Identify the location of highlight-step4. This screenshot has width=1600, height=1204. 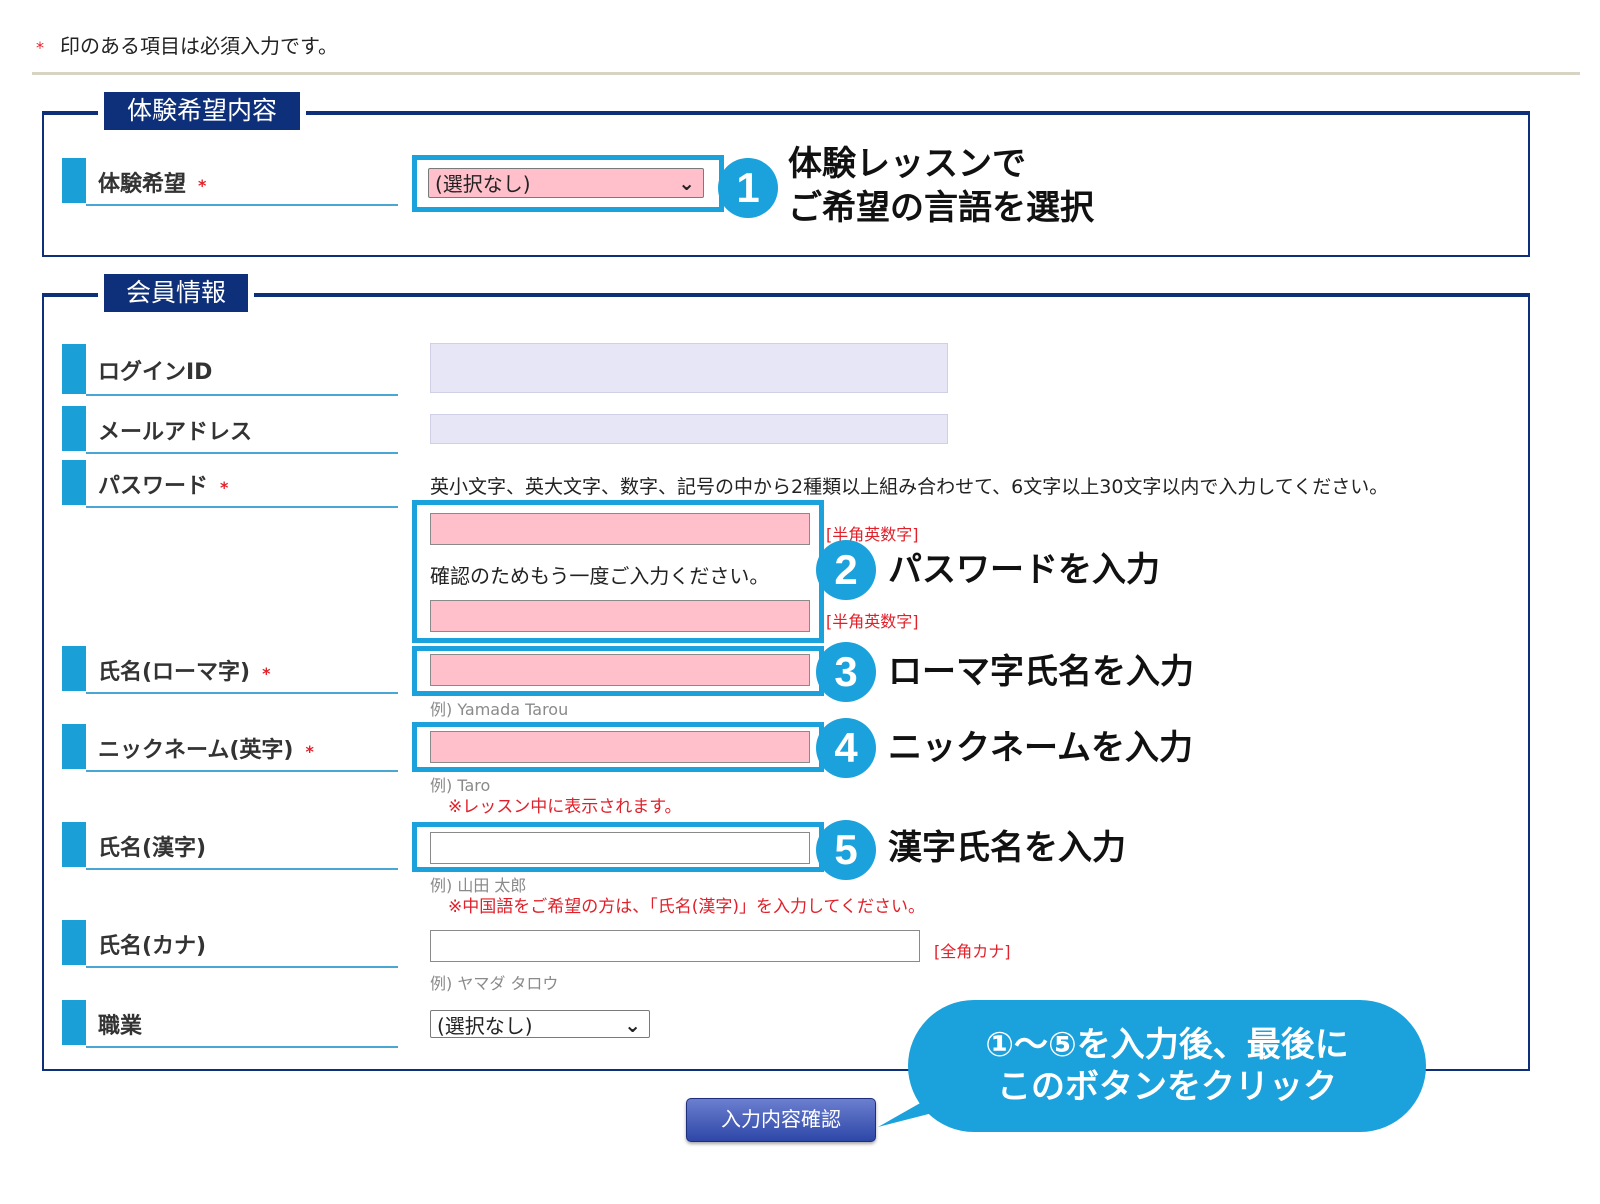
(618, 747).